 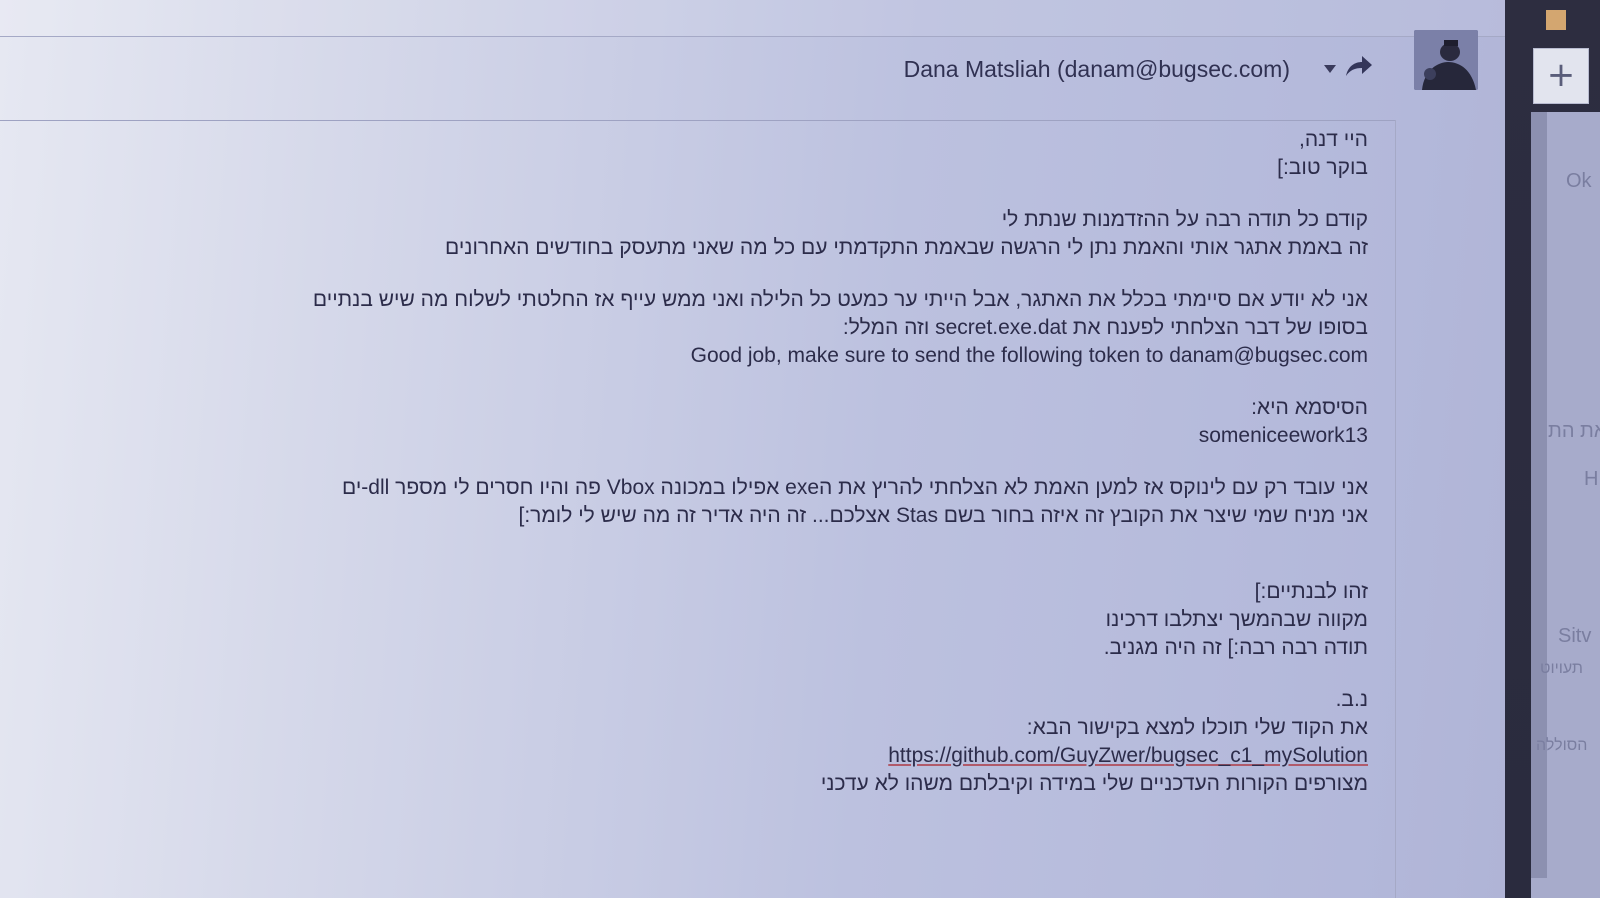 I want to click on message-line: נ.ב., so click(x=1351, y=699).